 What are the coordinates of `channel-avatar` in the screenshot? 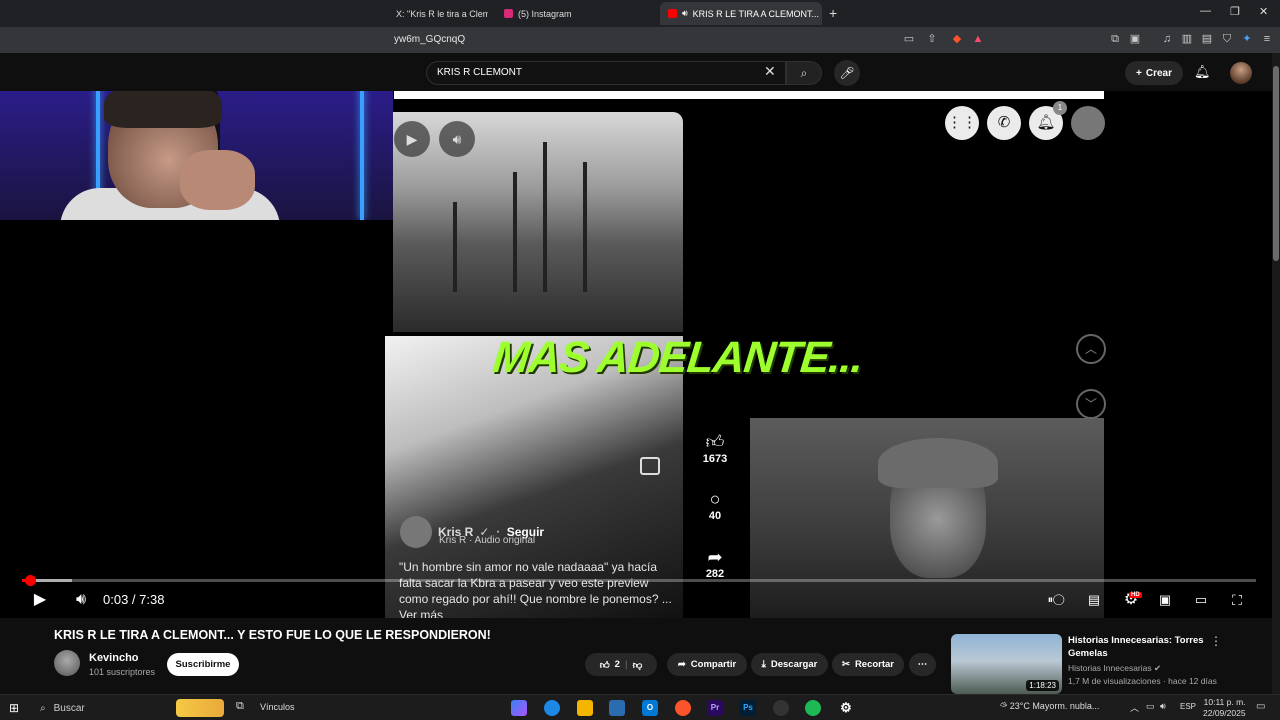 It's located at (67, 663).